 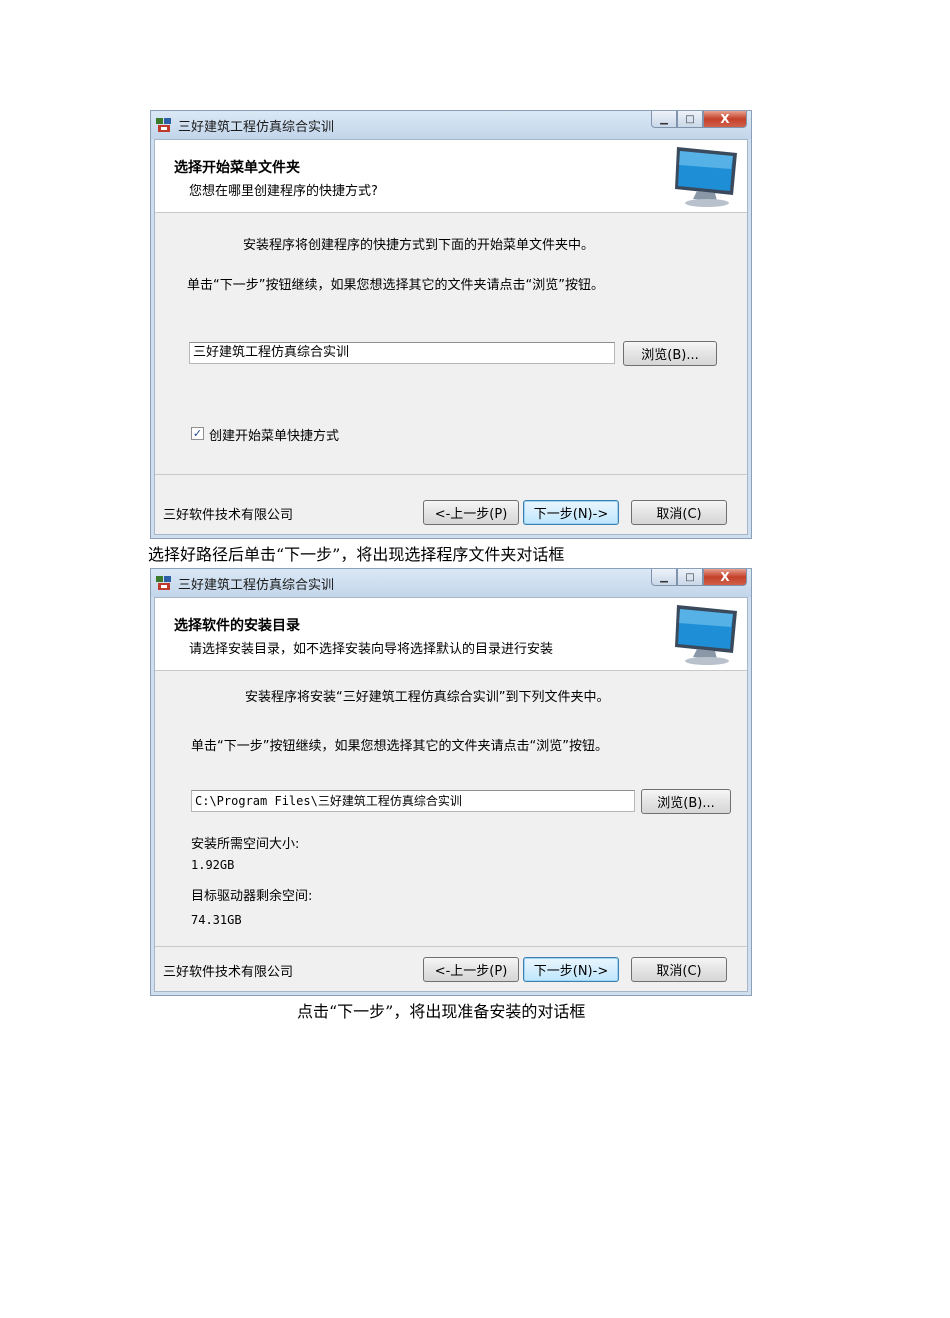 I want to click on wizard-header: 选择开始菜单文件夹 您想在哪里创建程序的快捷方式?, so click(x=451, y=176).